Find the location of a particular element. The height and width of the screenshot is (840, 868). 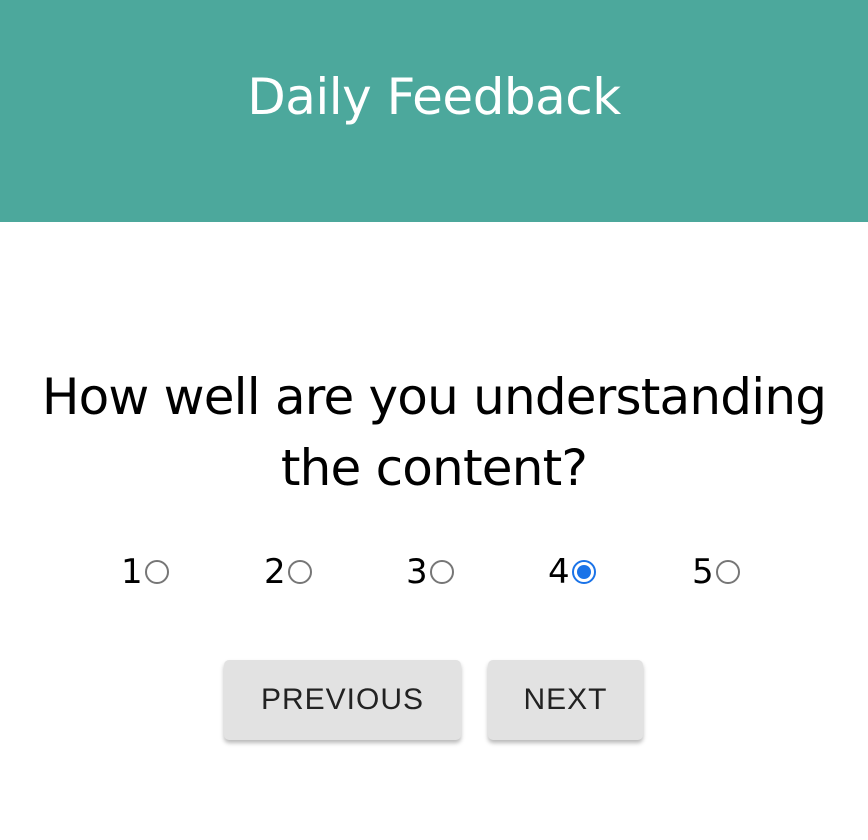

rating-label-3: 3 is located at coordinates (417, 572).